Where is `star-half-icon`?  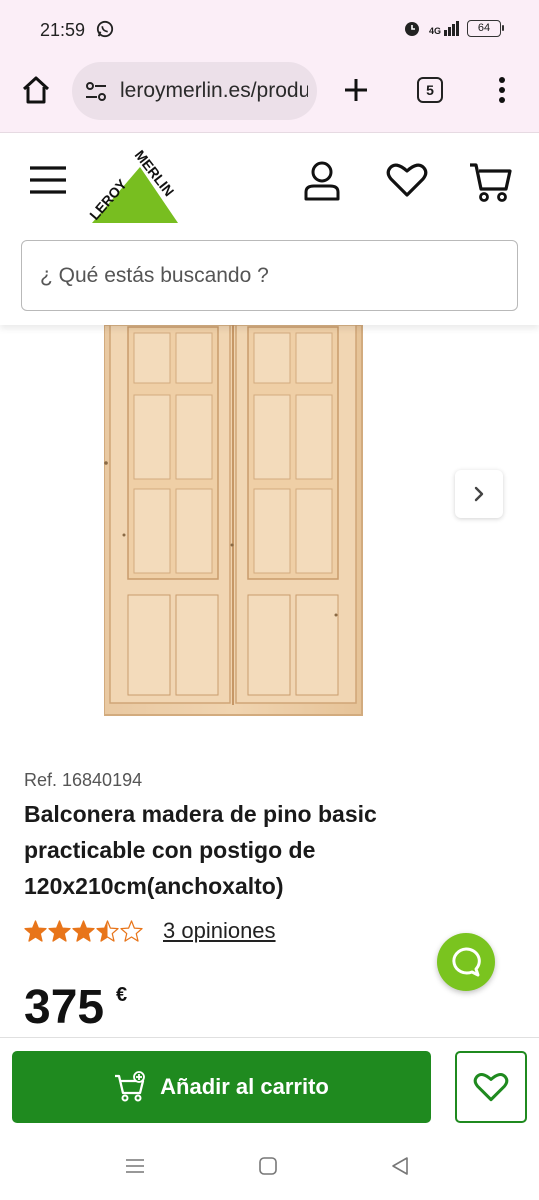 star-half-icon is located at coordinates (107, 931).